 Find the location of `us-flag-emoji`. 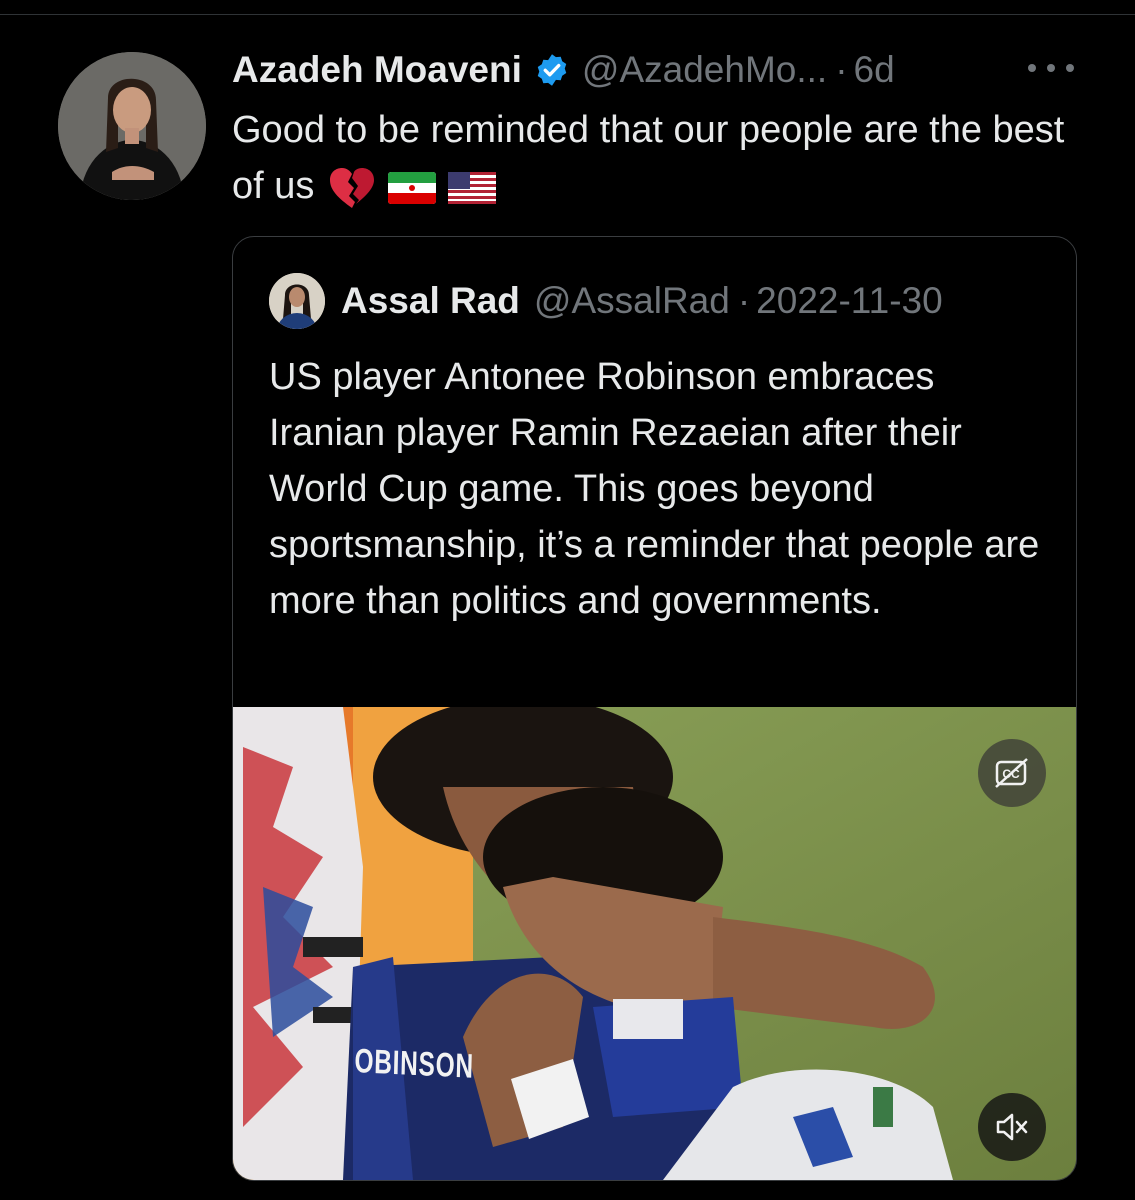

us-flag-emoji is located at coordinates (472, 187).